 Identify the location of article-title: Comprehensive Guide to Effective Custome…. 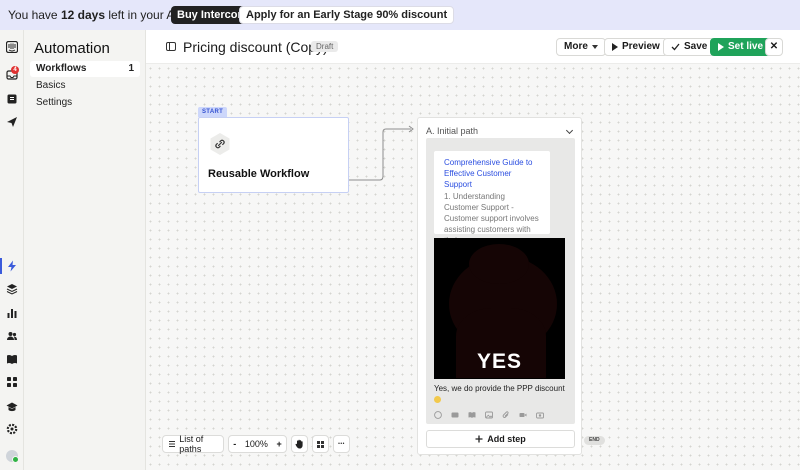
(488, 173).